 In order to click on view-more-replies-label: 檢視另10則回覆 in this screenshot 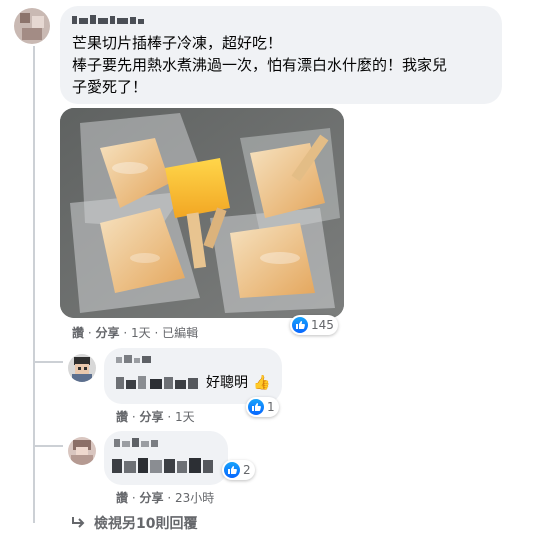, I will do `click(146, 524)`.